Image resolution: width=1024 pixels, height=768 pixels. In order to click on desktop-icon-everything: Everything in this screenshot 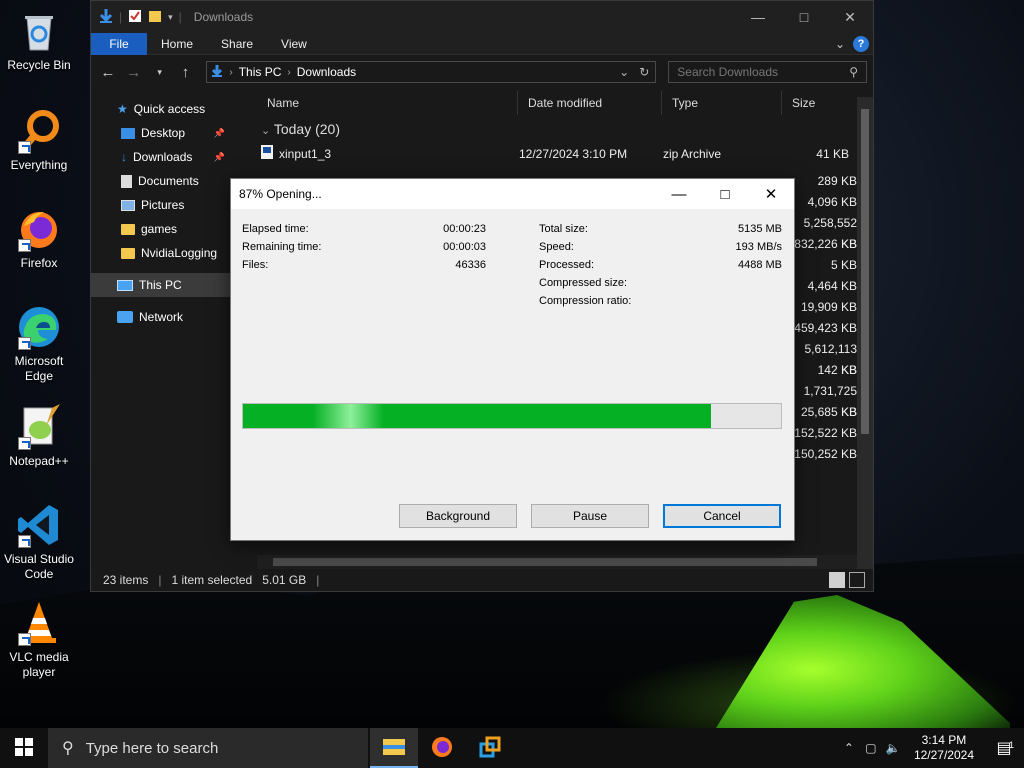, I will do `click(39, 140)`.